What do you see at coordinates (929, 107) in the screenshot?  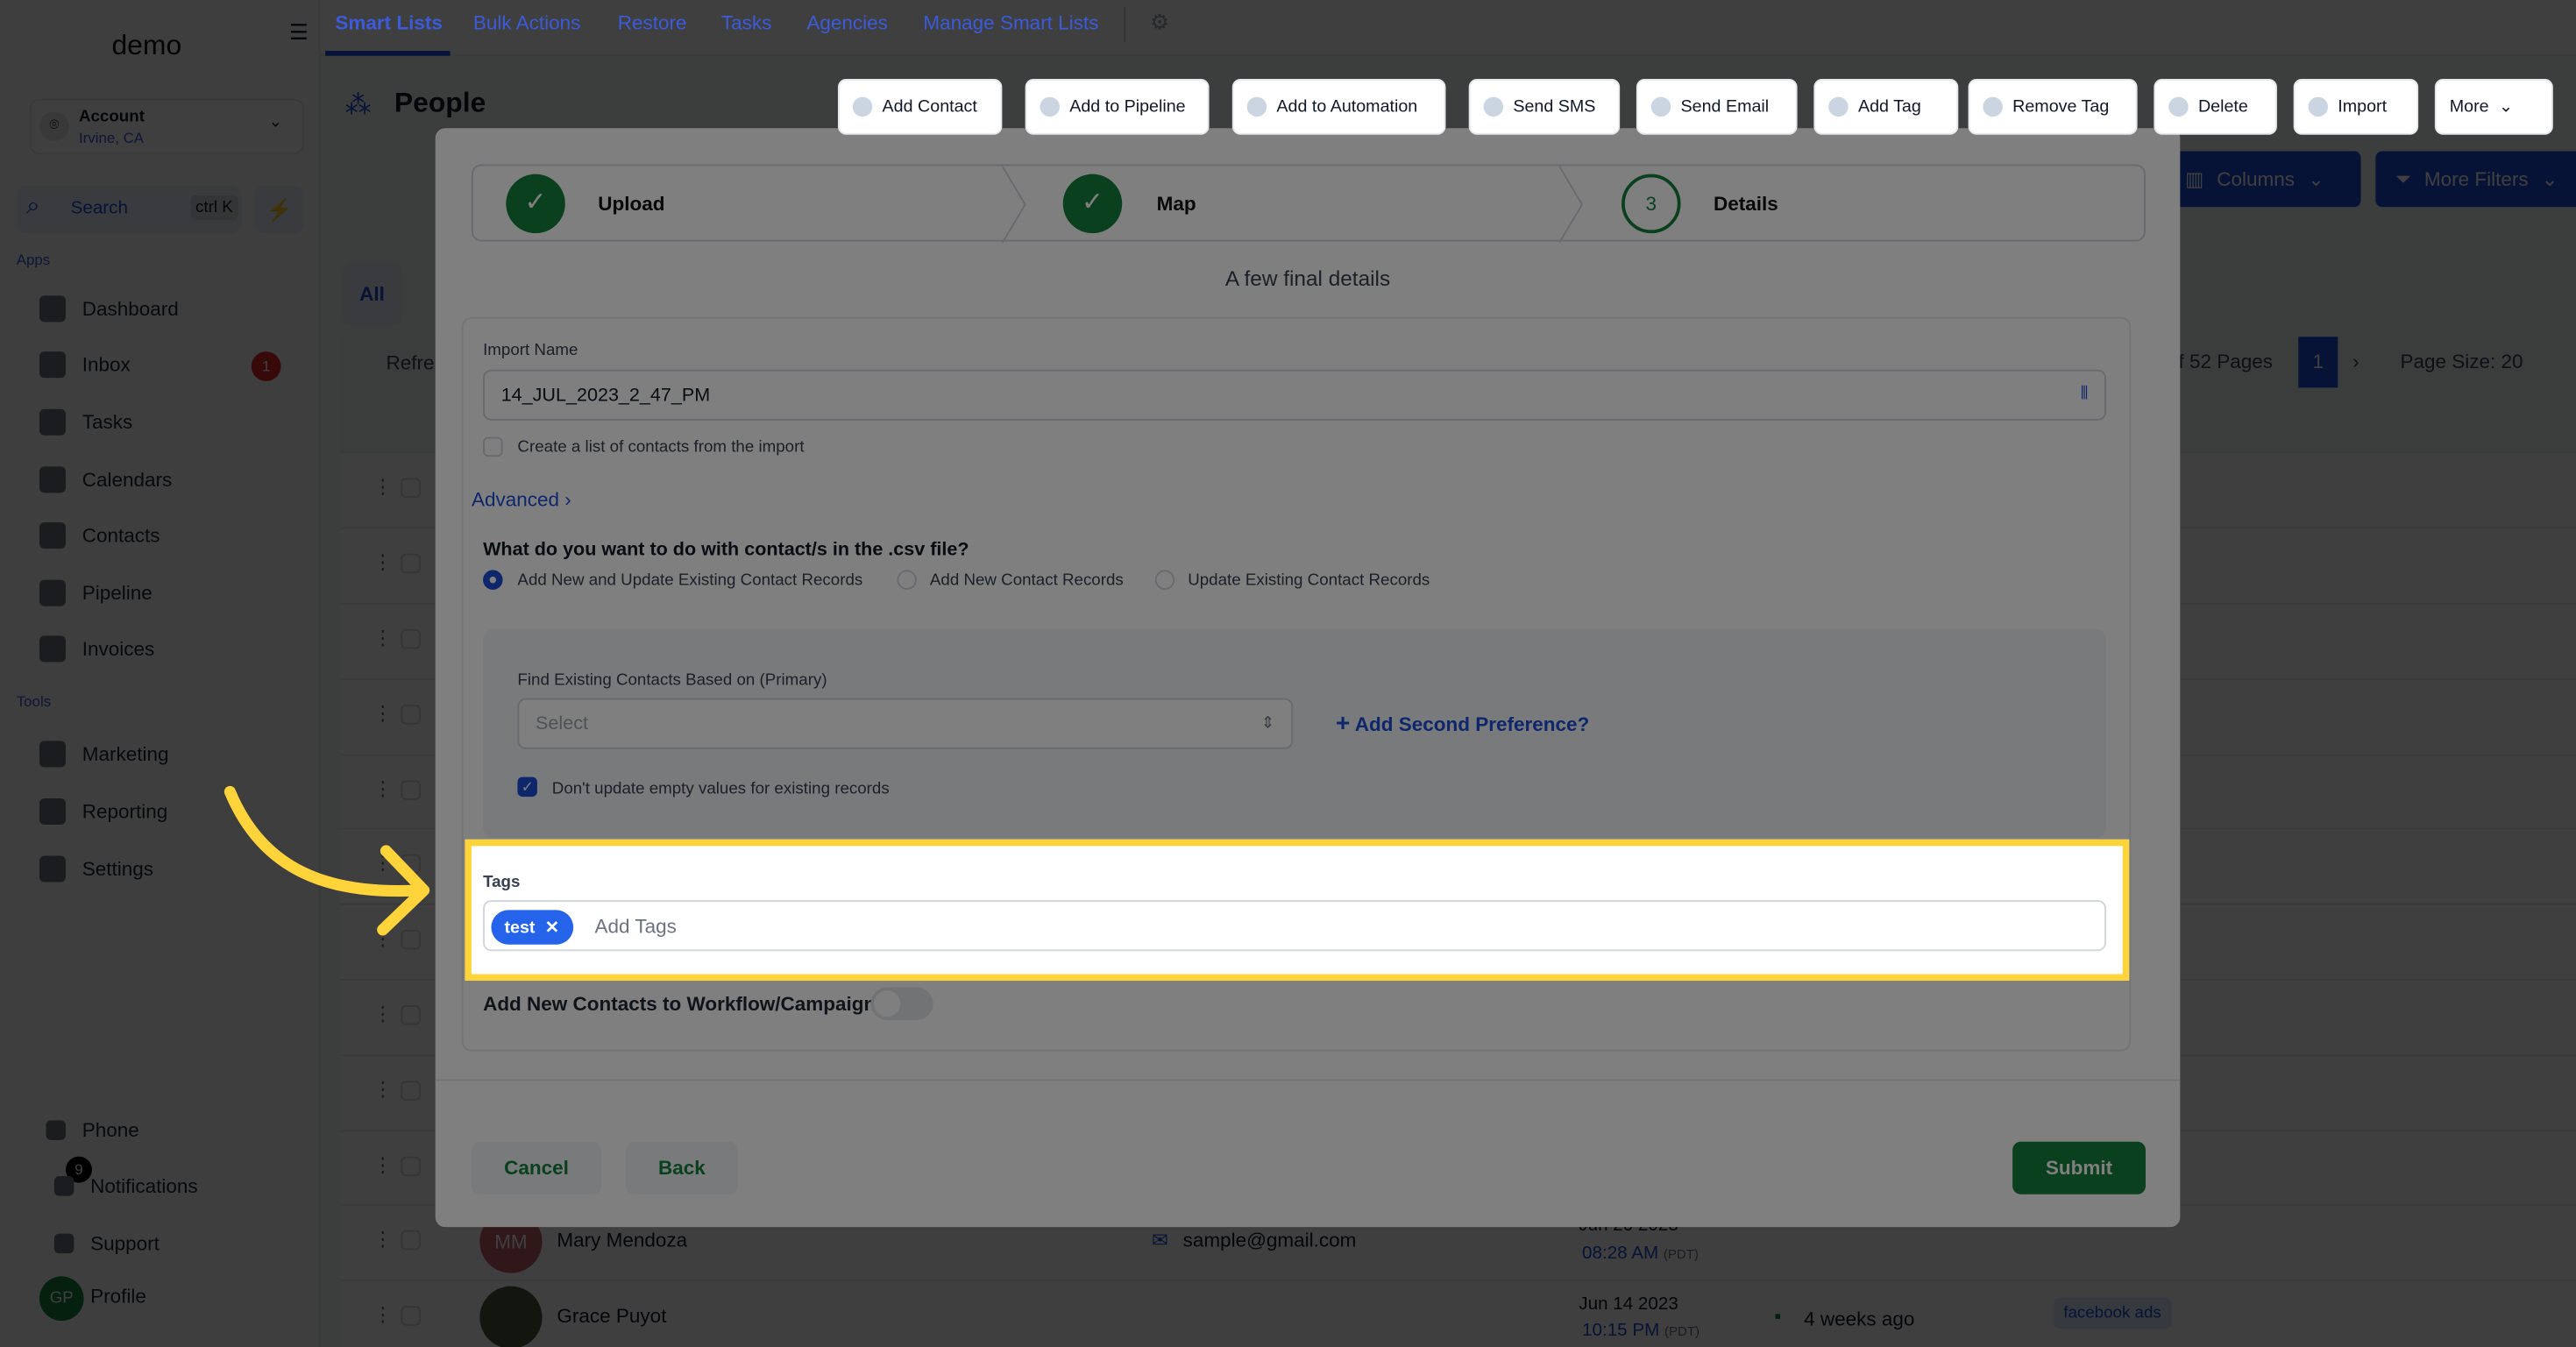 I see `toolbar-label: Add Contact` at bounding box center [929, 107].